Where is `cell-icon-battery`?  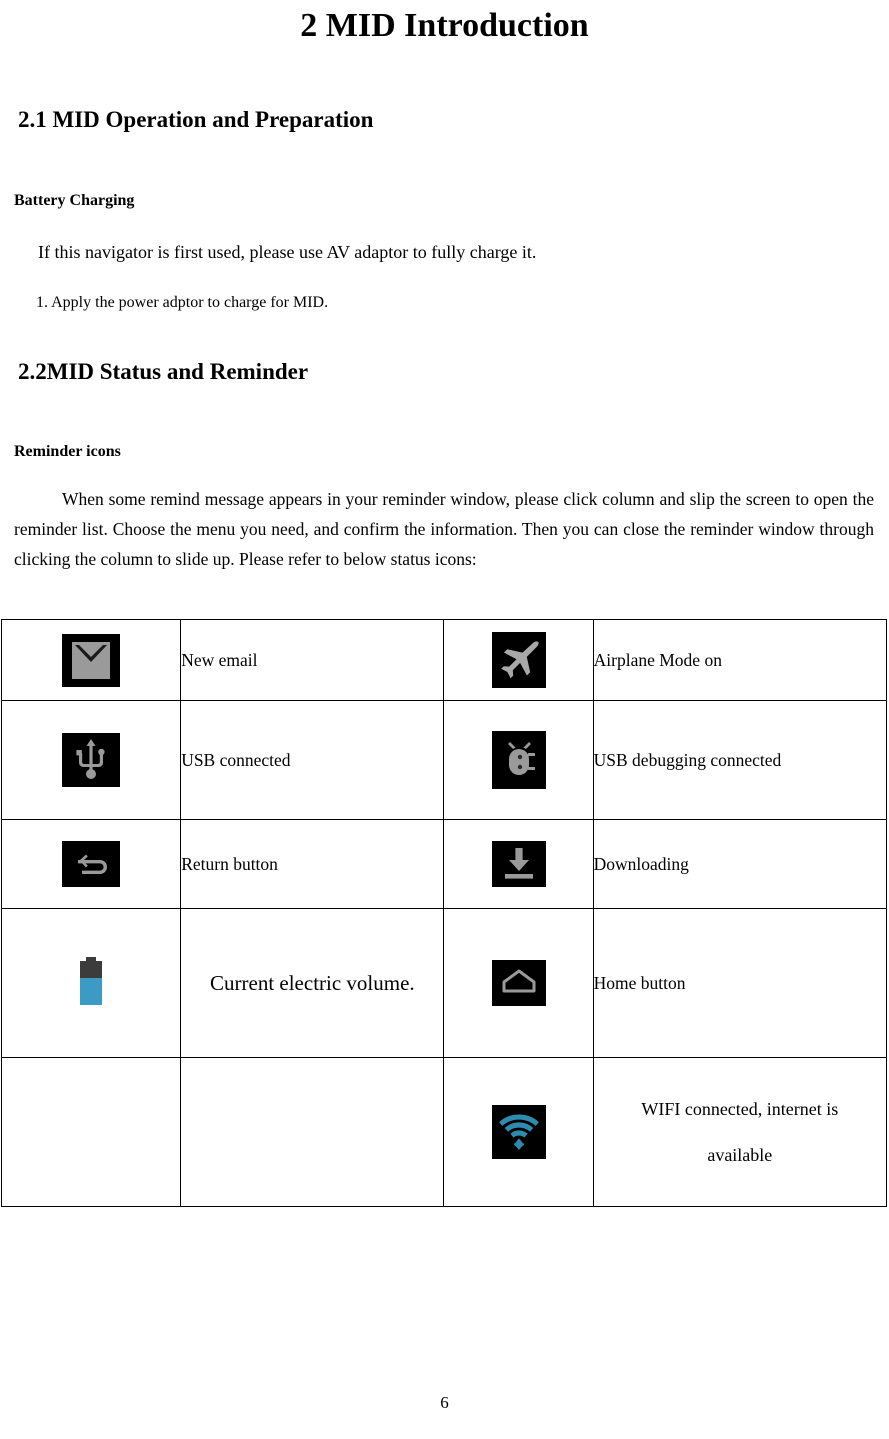 cell-icon-battery is located at coordinates (91, 983).